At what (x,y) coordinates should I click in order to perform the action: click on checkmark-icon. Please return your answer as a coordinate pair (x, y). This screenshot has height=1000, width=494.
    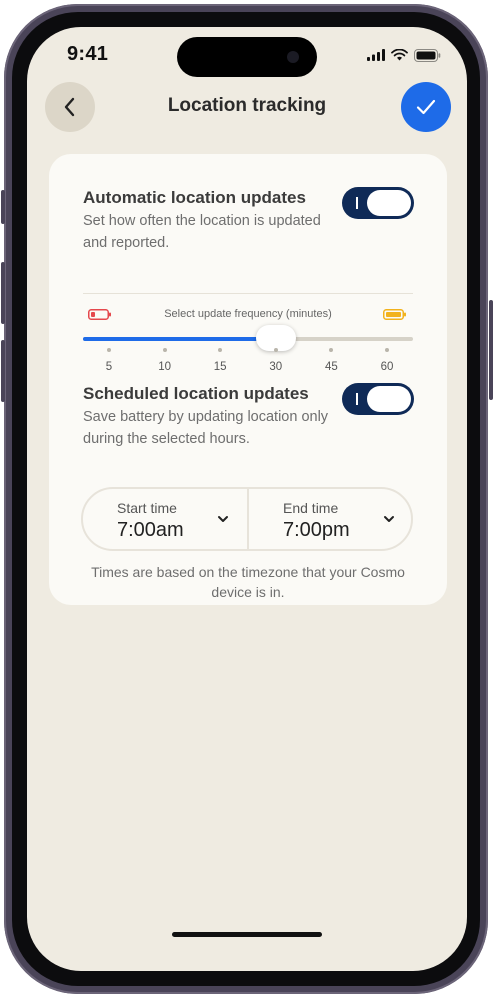
    Looking at the image, I should click on (426, 107).